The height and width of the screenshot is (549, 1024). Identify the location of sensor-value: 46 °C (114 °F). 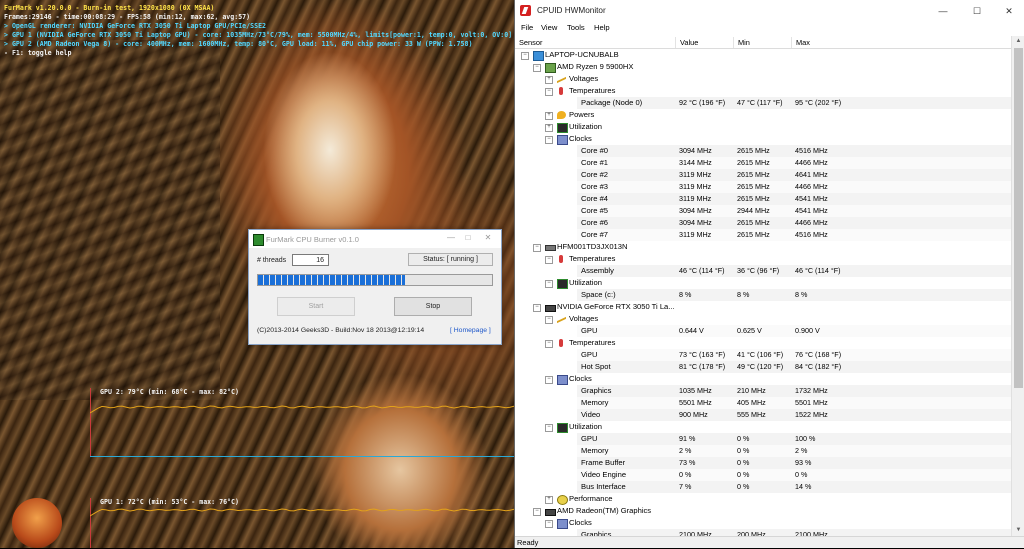
(702, 270).